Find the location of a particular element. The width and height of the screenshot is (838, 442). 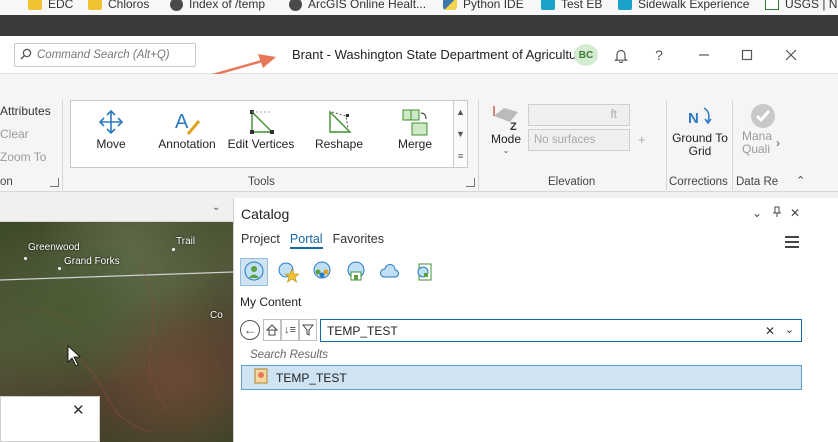

eb-icon is located at coordinates (625, 5).